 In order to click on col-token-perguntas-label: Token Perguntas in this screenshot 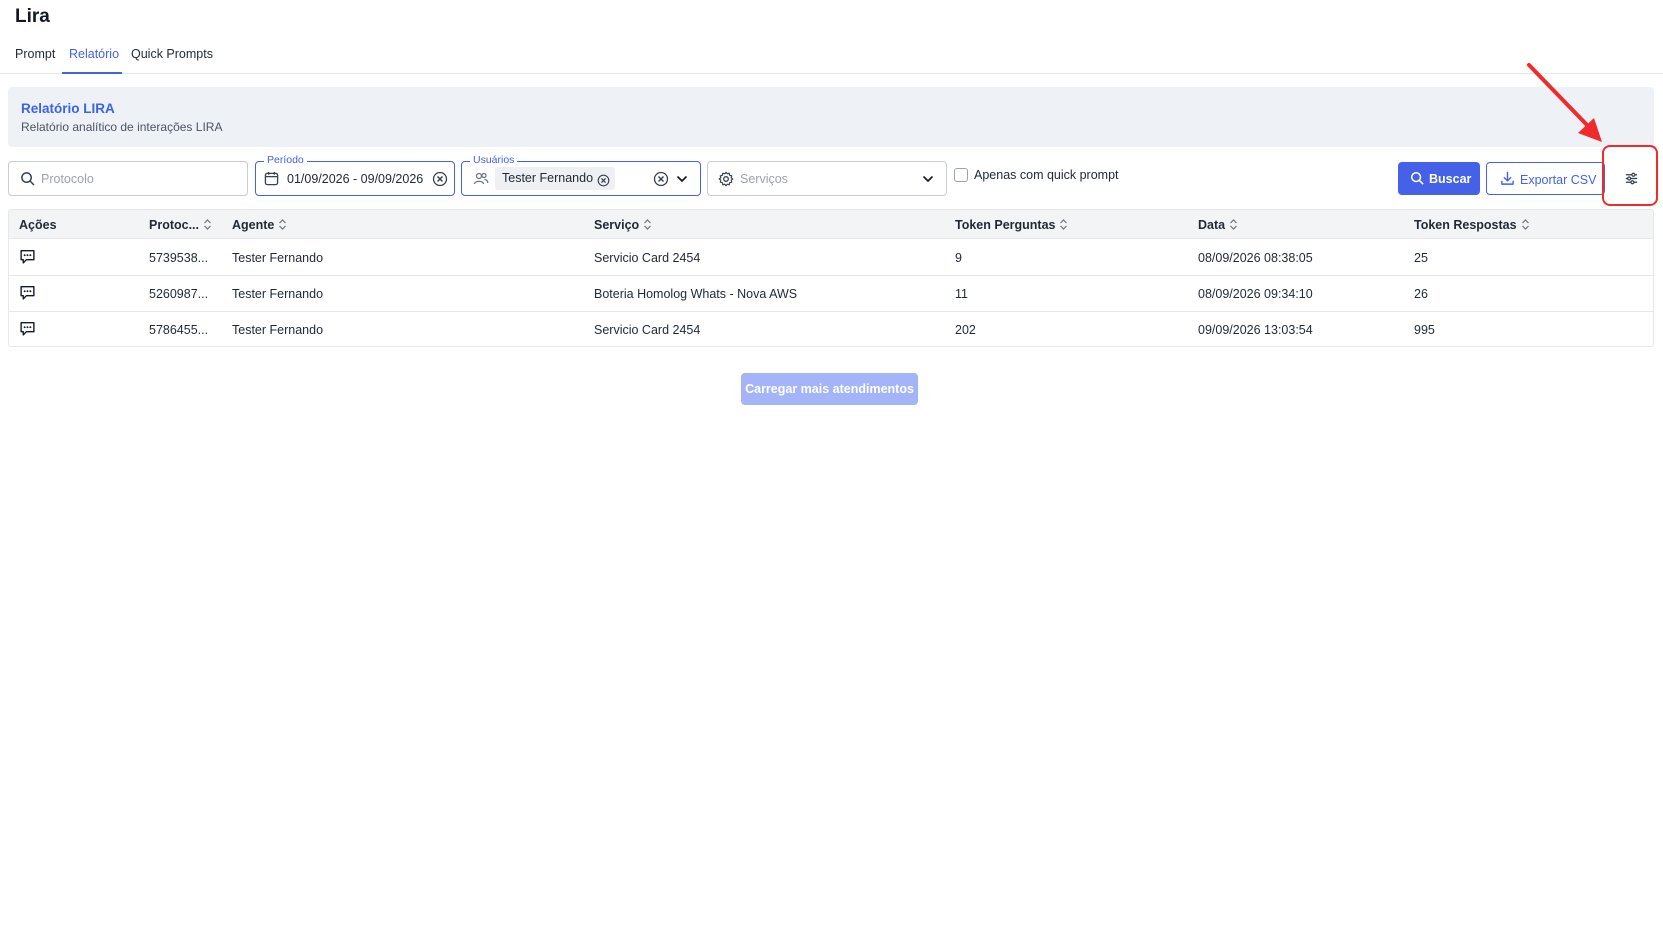, I will do `click(1005, 225)`.